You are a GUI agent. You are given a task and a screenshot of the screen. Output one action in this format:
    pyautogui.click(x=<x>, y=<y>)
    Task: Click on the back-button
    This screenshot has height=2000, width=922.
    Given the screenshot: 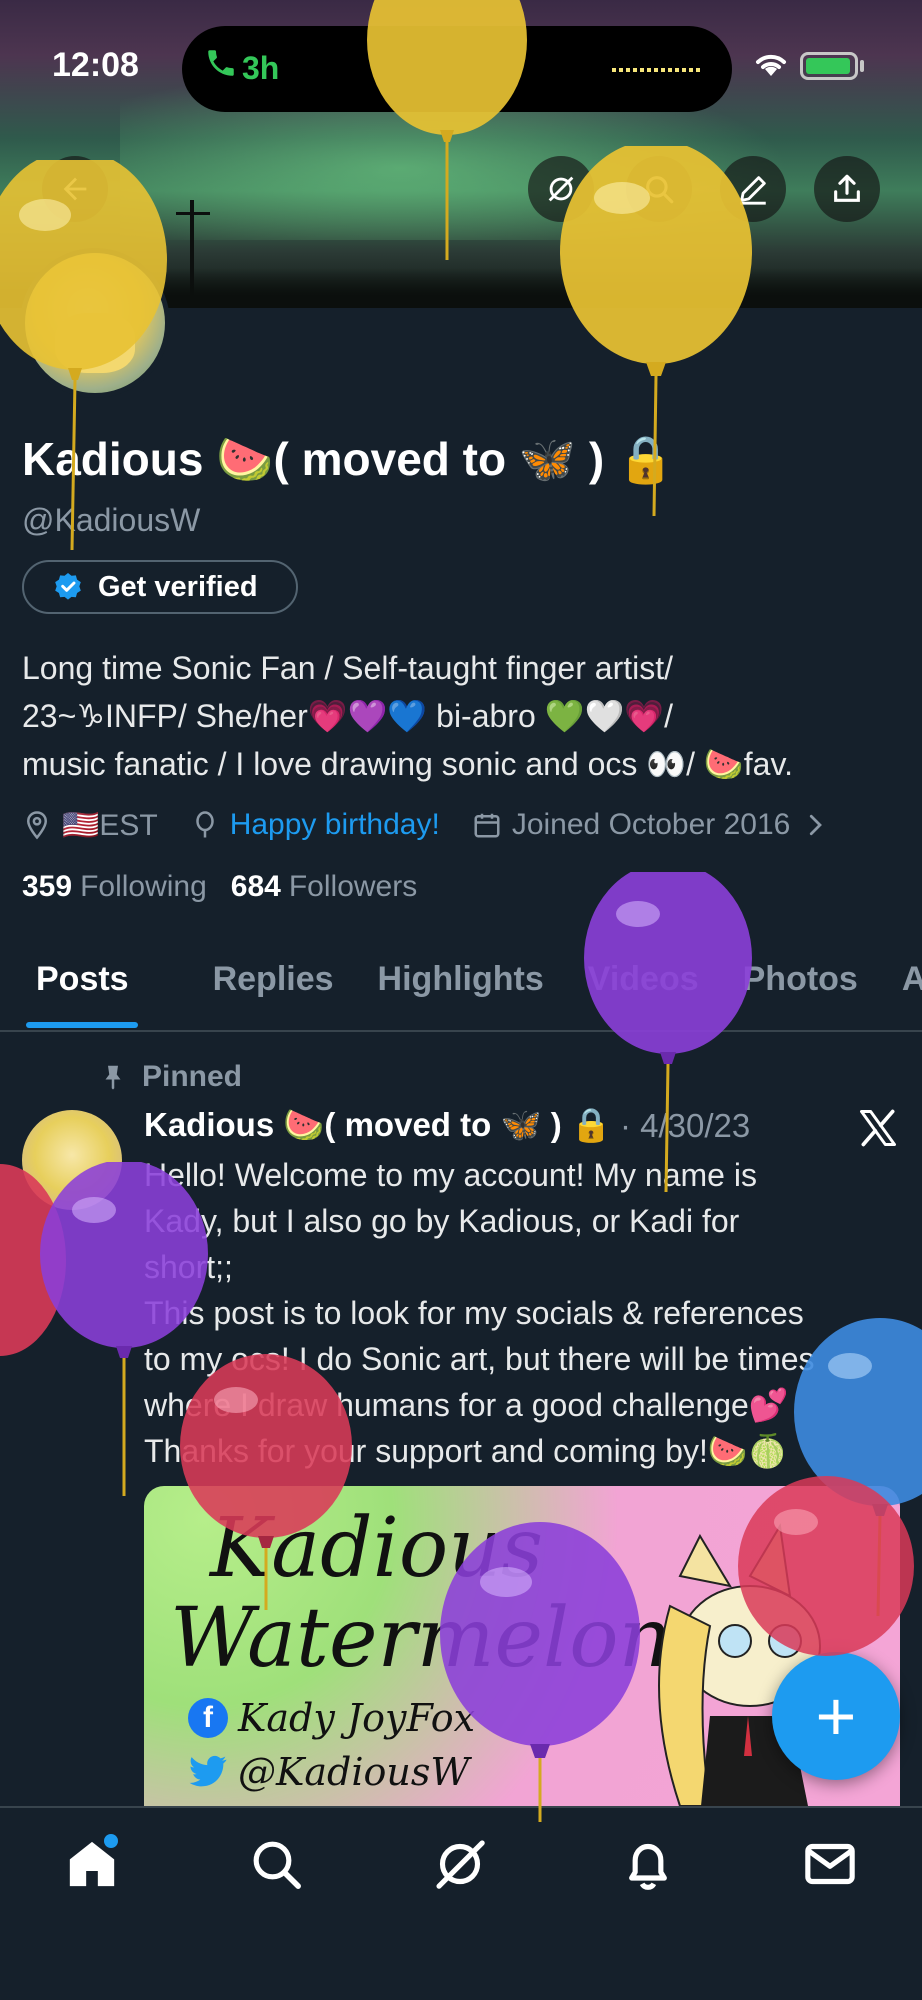 What is the action you would take?
    pyautogui.click(x=75, y=189)
    